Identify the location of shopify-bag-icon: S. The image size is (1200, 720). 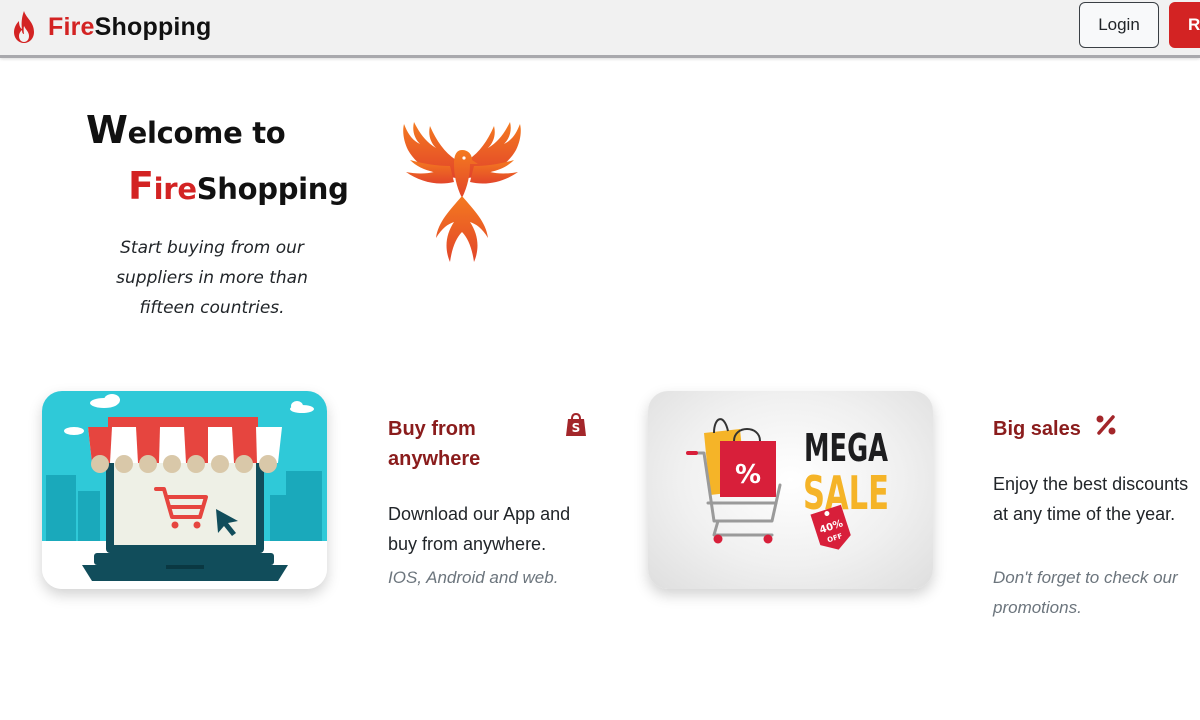
(576, 424).